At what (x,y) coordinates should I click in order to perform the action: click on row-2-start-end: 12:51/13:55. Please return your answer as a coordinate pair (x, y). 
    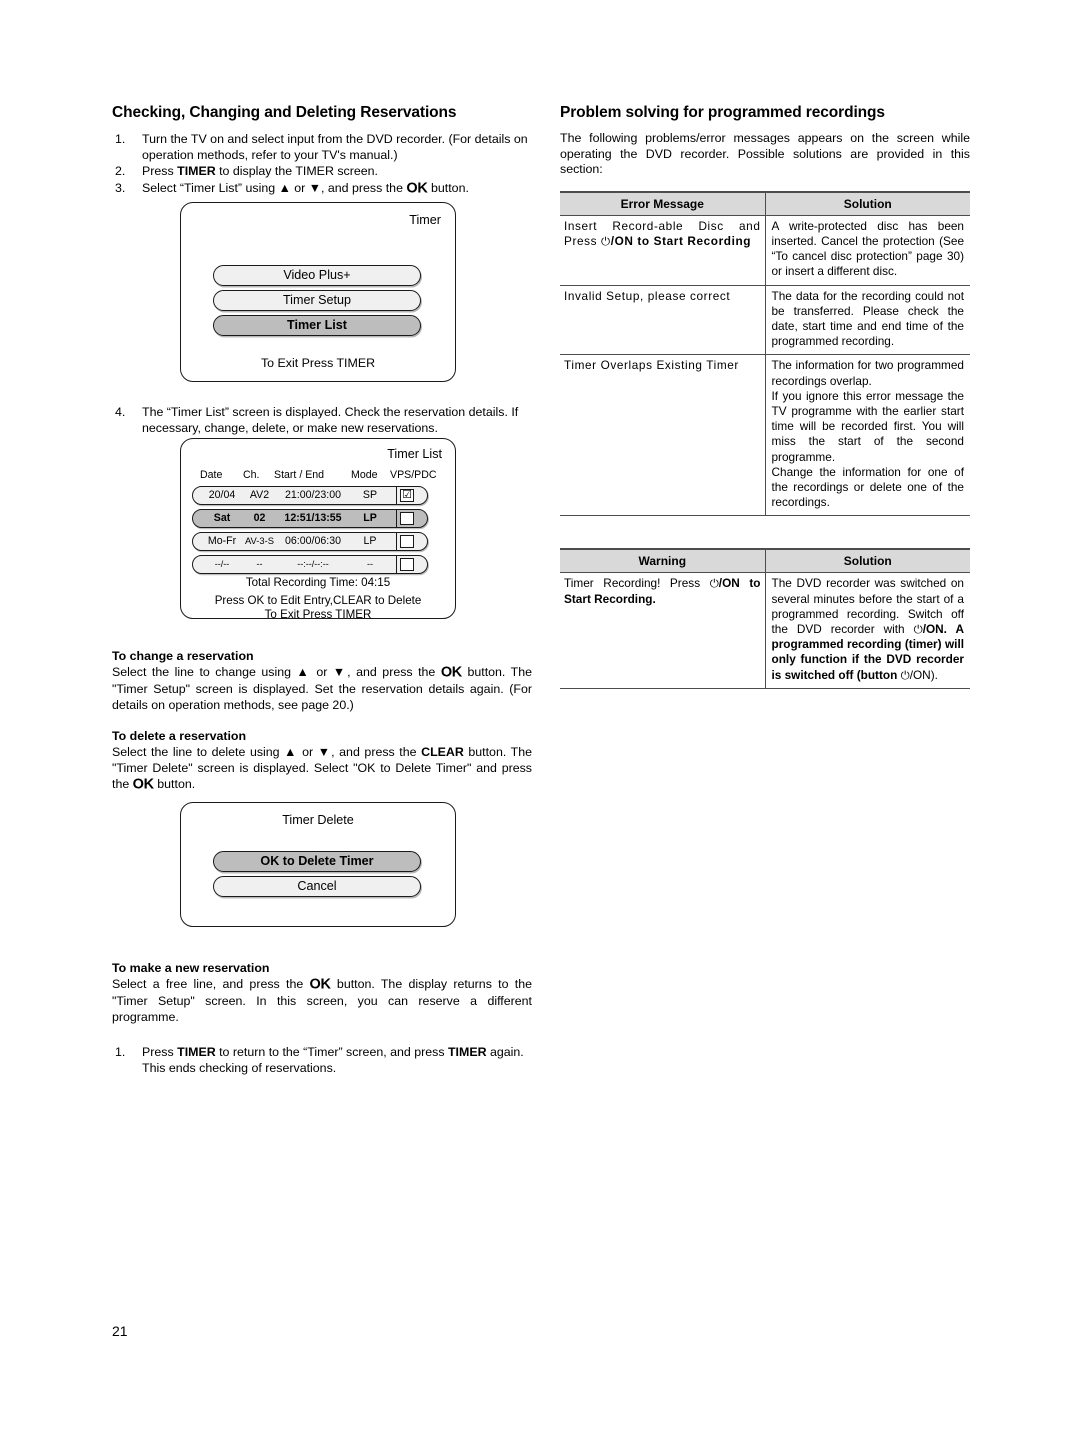
    Looking at the image, I should click on (313, 518).